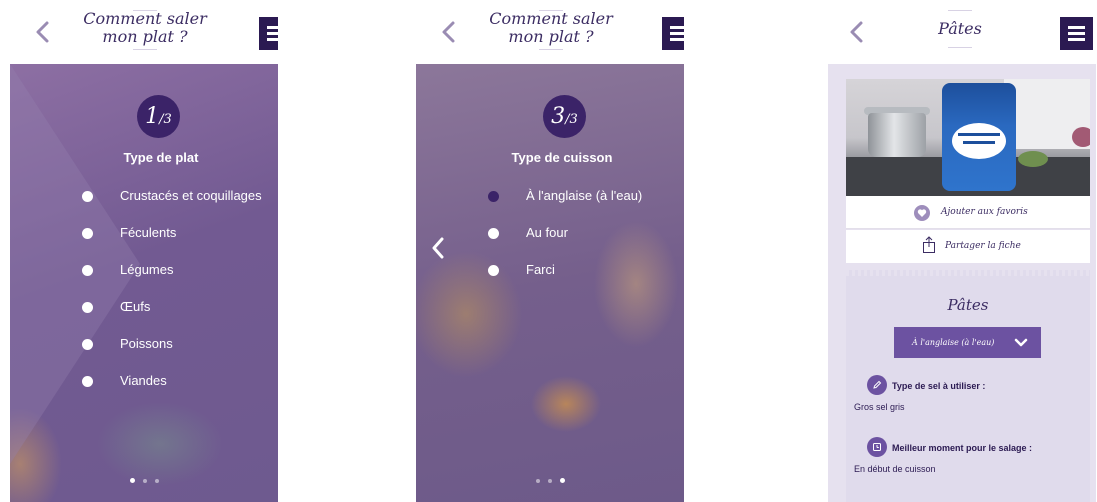 The height and width of the screenshot is (502, 1097). What do you see at coordinates (929, 244) in the screenshot?
I see `share-icon` at bounding box center [929, 244].